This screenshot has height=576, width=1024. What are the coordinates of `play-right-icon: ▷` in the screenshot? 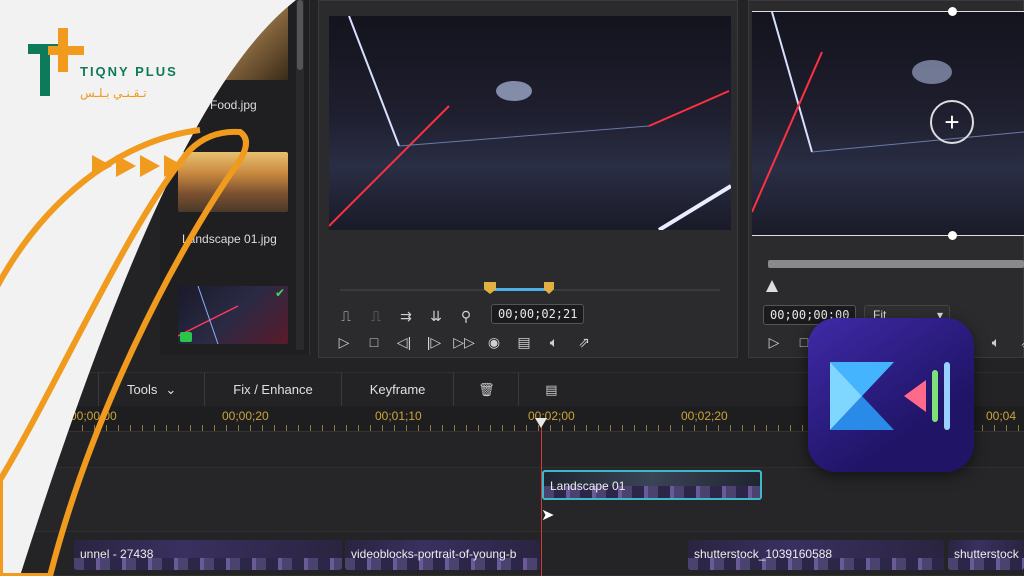 It's located at (774, 342).